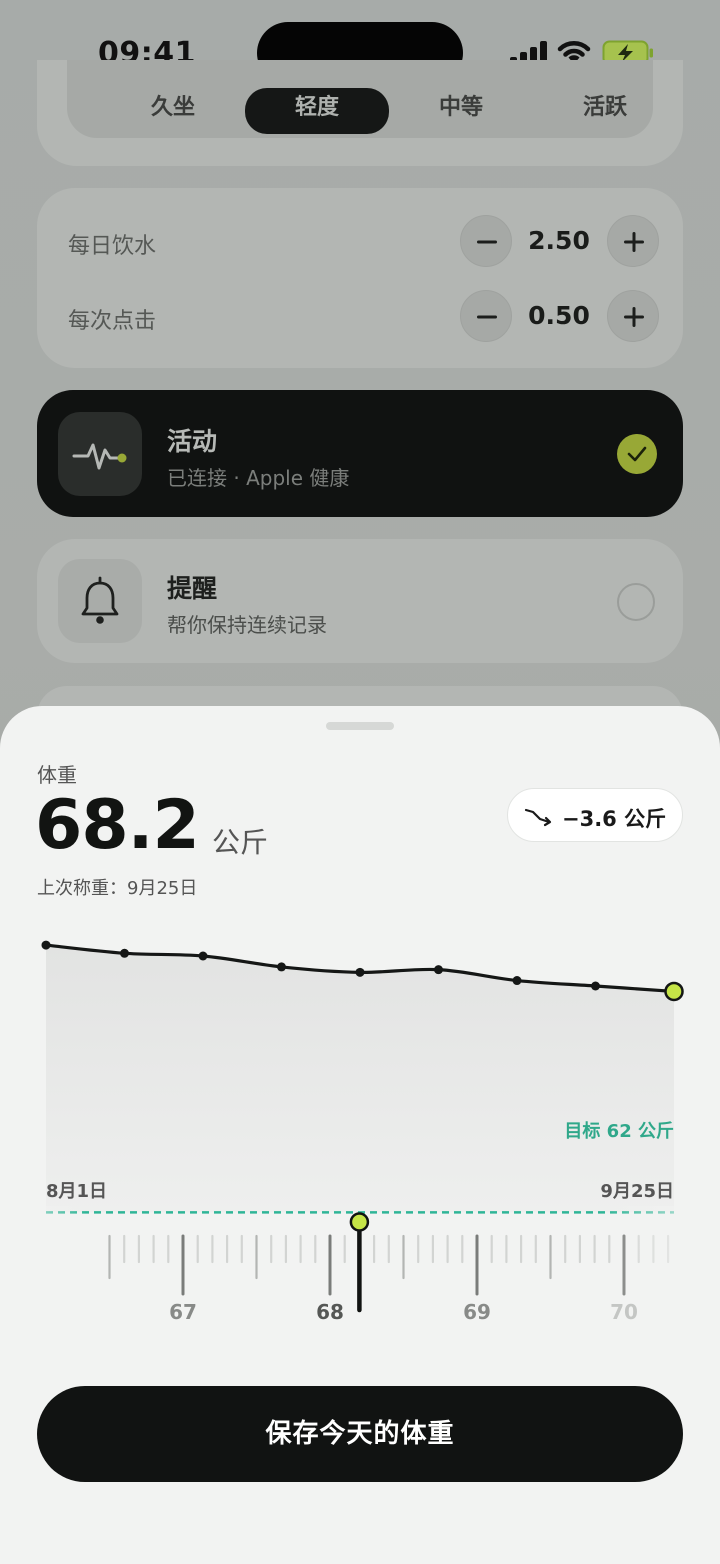 Image resolution: width=720 pixels, height=1564 pixels. Describe the element at coordinates (559, 240) in the screenshot. I see `daily-water-value: 2.50` at that location.